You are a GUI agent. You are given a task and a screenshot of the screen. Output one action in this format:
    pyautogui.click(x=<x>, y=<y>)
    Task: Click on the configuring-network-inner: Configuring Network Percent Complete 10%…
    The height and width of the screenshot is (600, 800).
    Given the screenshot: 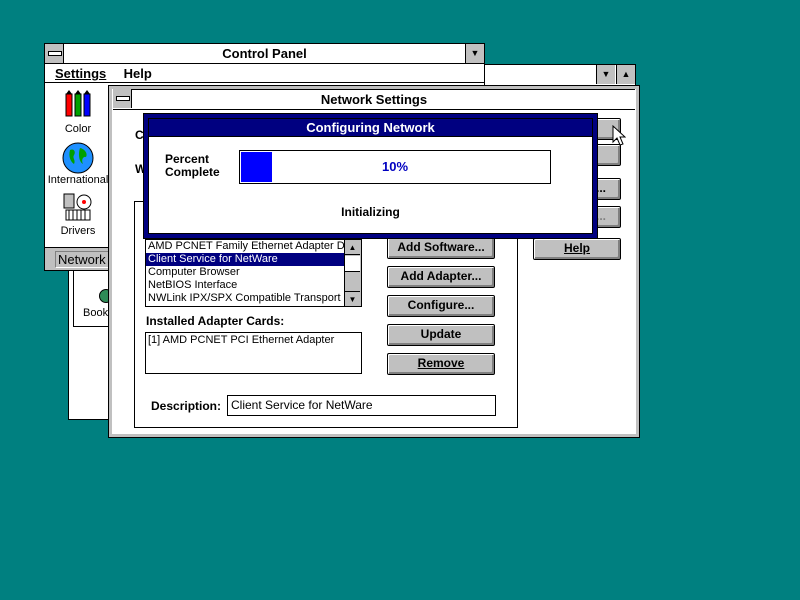 What is the action you would take?
    pyautogui.click(x=370, y=176)
    